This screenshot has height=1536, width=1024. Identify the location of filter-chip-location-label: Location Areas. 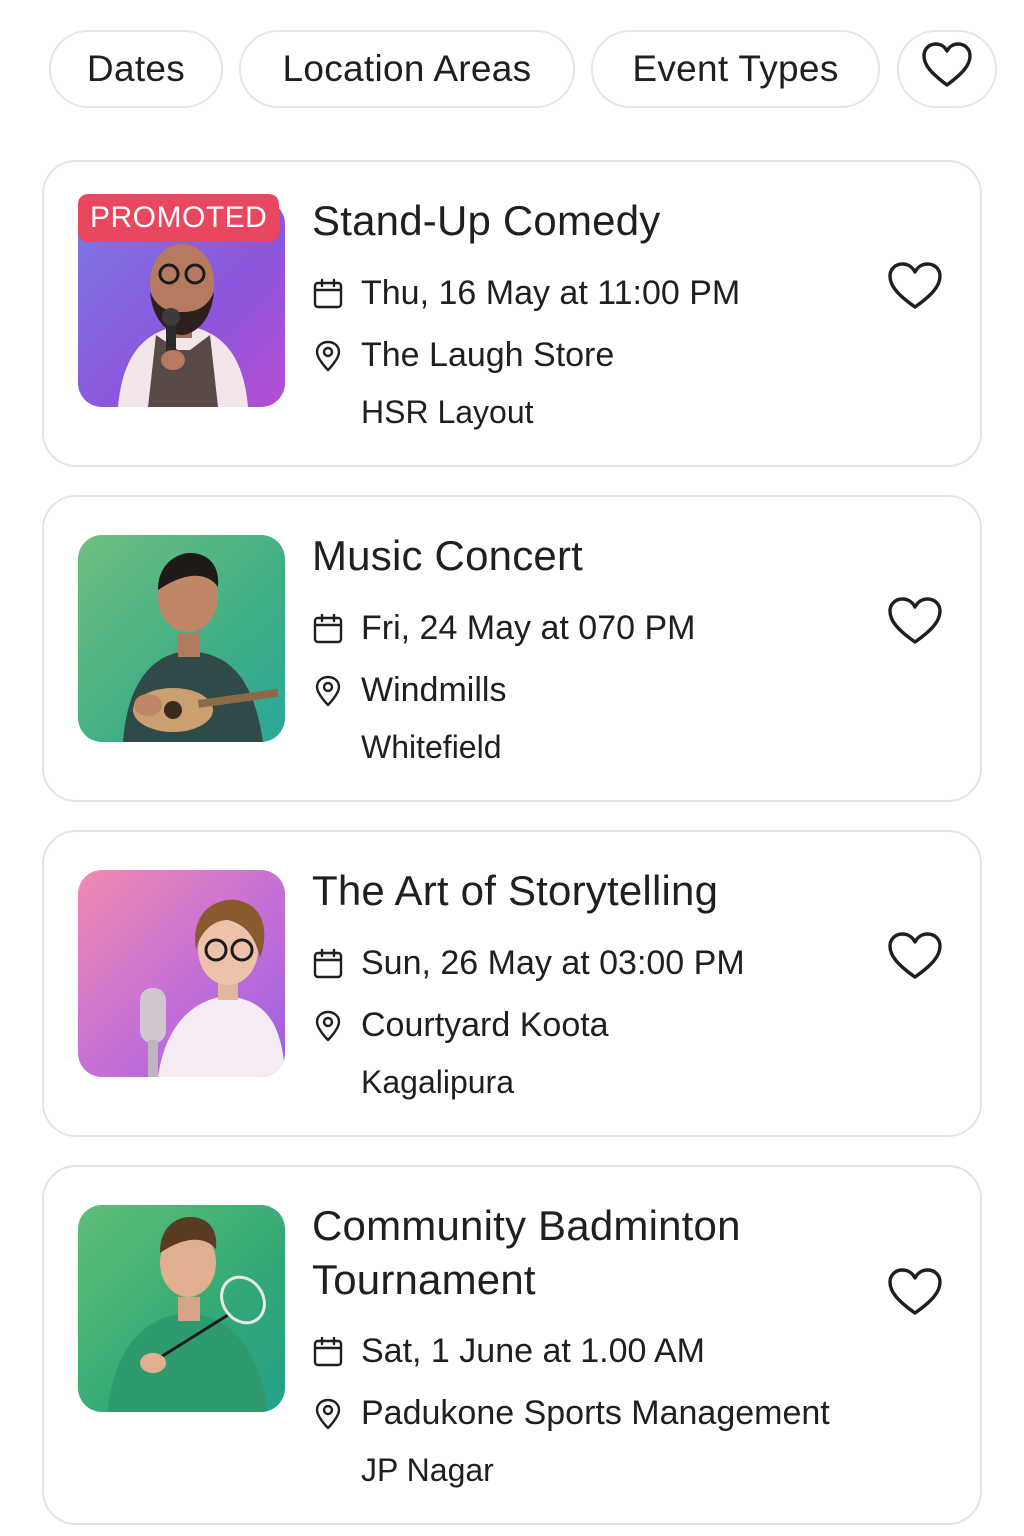
(407, 68).